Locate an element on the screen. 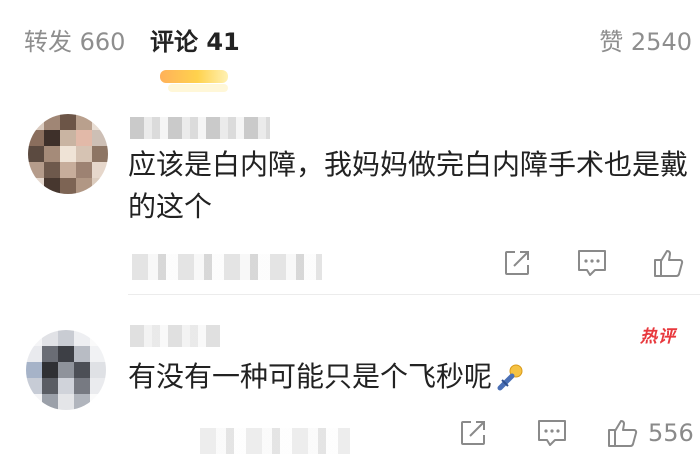 The height and width of the screenshot is (467, 700). comment-text: 有没有一种可能只是个飞秒呢 is located at coordinates (408, 377).